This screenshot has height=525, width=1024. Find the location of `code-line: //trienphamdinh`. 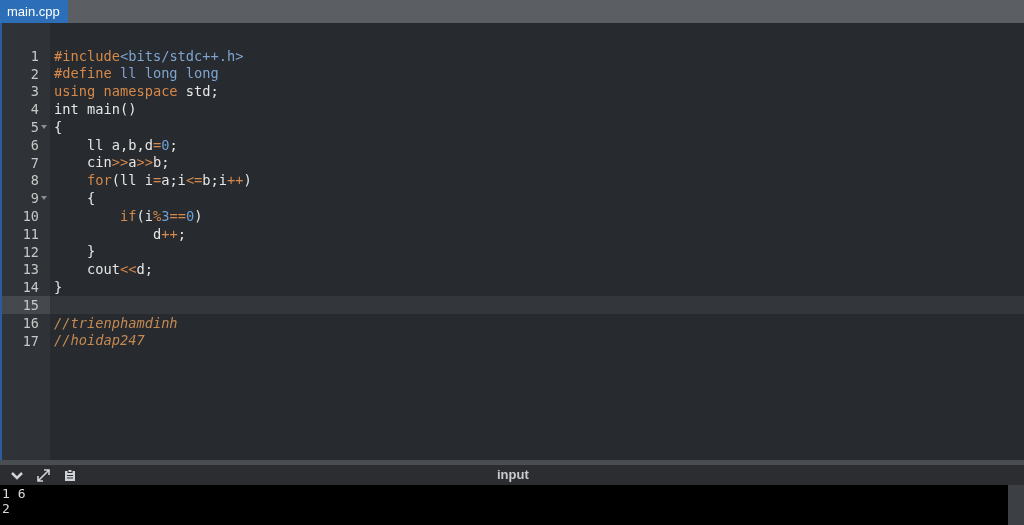

code-line: //trienphamdinh is located at coordinates (116, 323).